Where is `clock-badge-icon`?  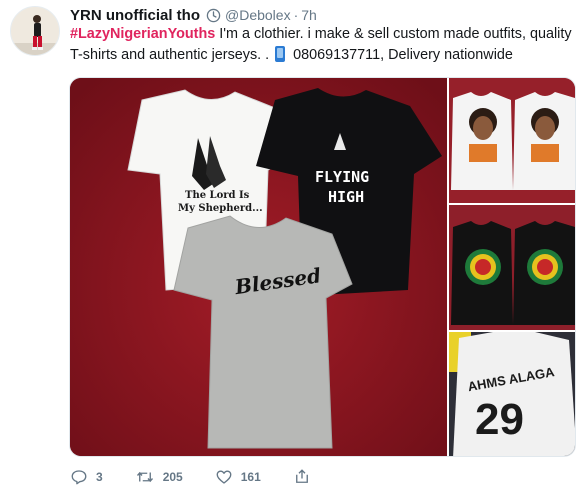
clock-badge-icon is located at coordinates (213, 15).